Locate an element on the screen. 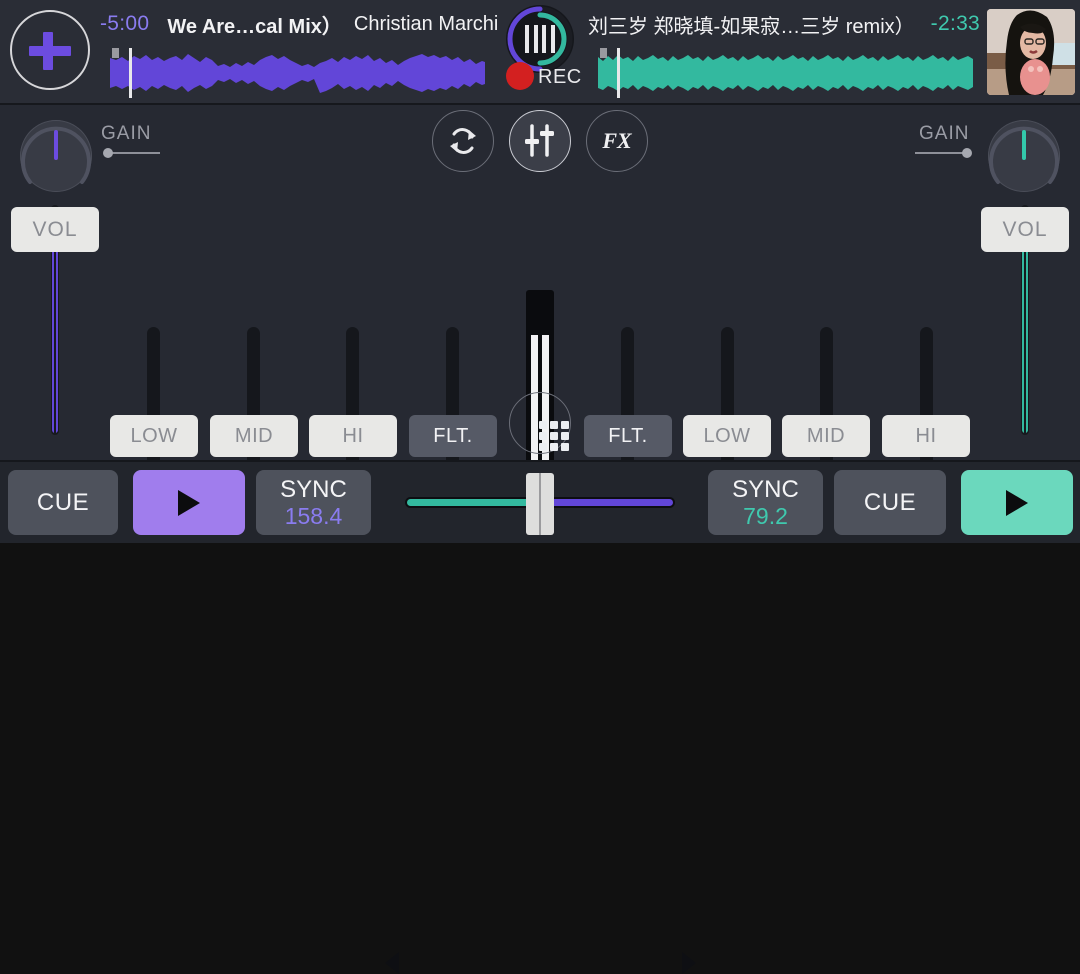 The image size is (1080, 974). loop-button is located at coordinates (463, 141).